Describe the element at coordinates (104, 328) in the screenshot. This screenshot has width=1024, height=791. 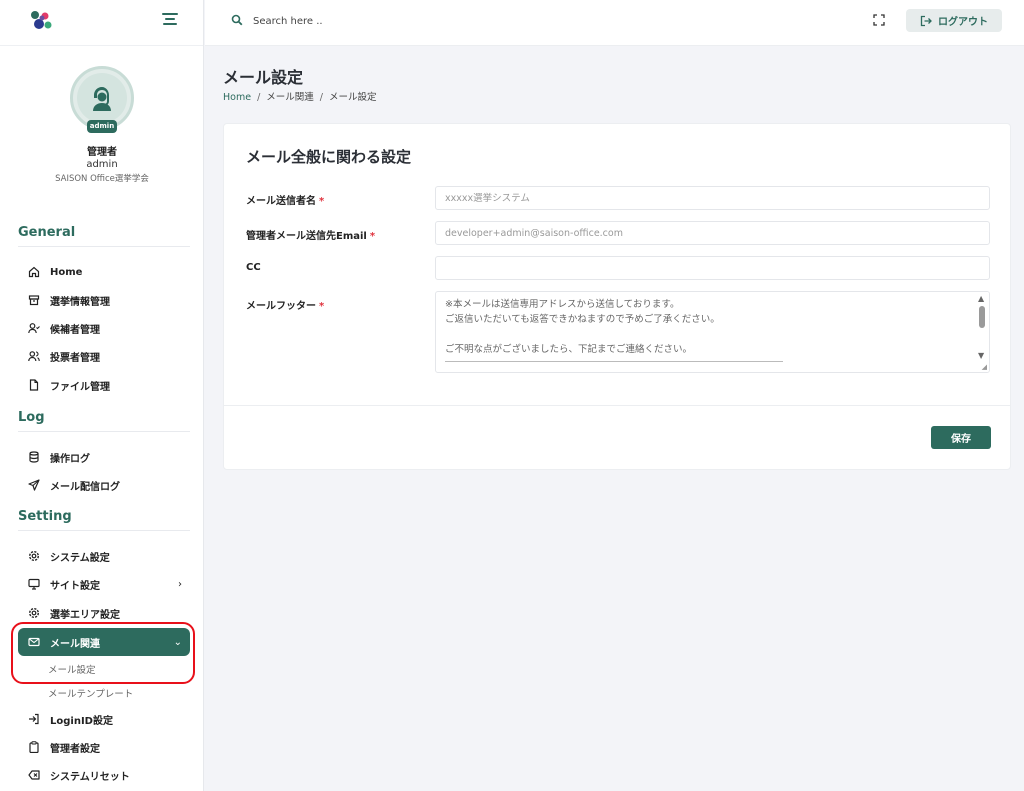
I see `sidebar-item-candidates: 候補者管理` at that location.